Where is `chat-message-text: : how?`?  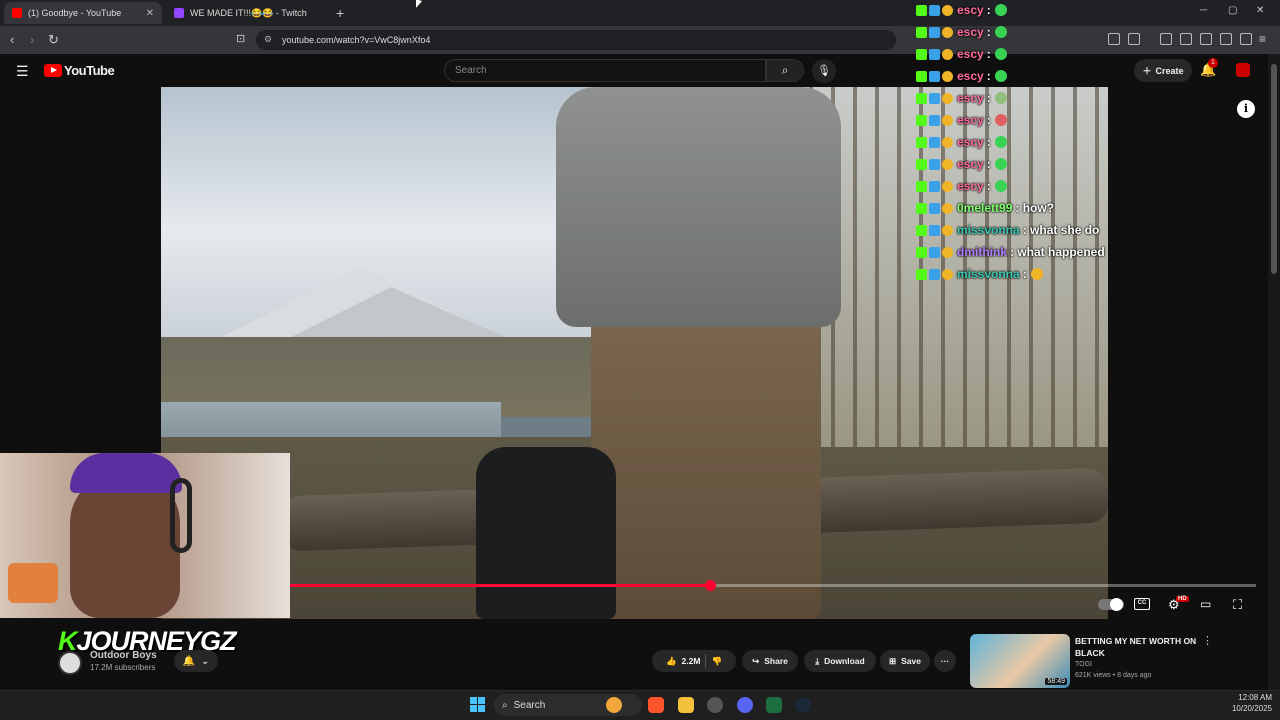 chat-message-text: : how? is located at coordinates (1035, 208).